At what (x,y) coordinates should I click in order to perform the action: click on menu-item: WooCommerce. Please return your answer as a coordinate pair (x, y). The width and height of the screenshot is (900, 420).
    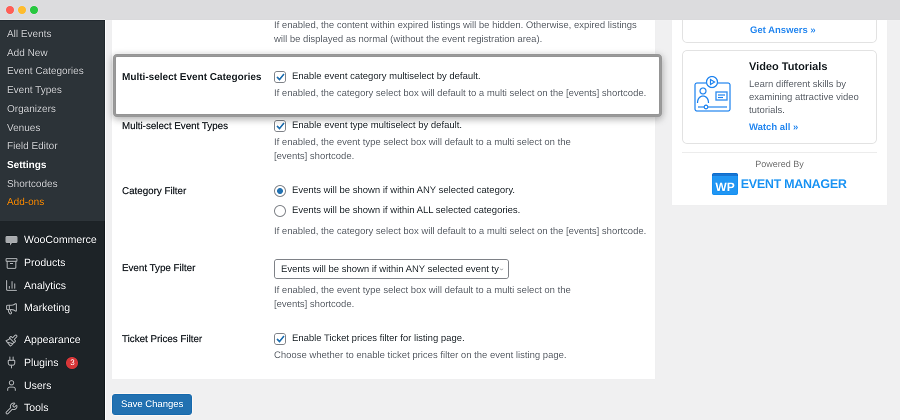
    Looking at the image, I should click on (52, 240).